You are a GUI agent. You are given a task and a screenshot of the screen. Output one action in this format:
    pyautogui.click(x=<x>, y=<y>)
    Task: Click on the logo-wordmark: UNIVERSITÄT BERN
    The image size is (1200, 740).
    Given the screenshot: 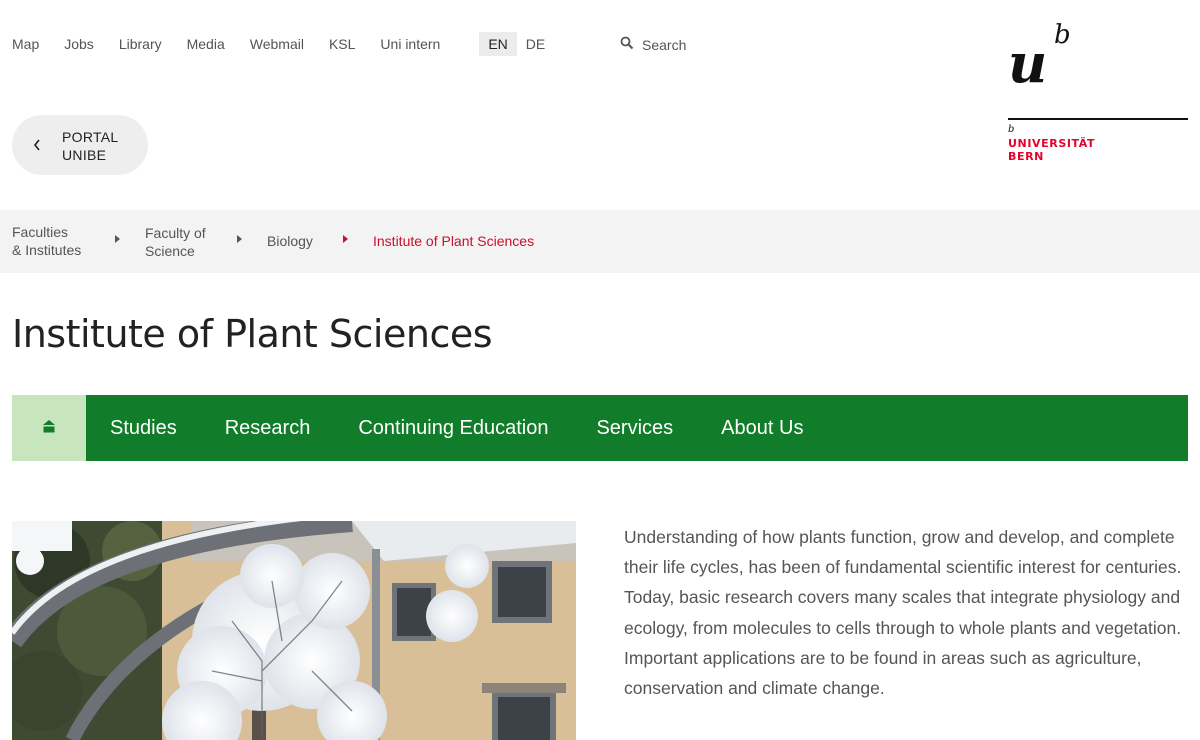 What is the action you would take?
    pyautogui.click(x=1051, y=150)
    